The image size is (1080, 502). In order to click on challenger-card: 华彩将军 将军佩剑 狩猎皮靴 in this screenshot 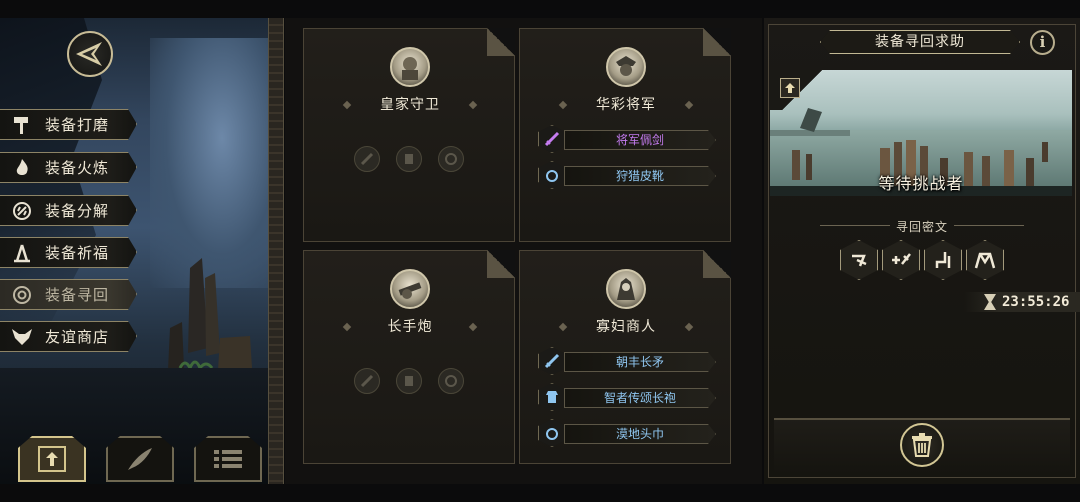, I will do `click(625, 135)`.